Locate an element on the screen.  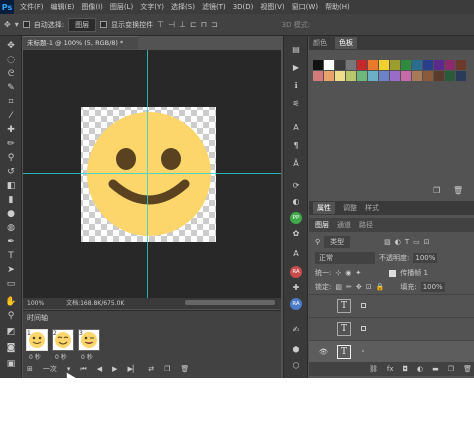
frame-3-delay: 0 秒 is located at coordinates (87, 356).